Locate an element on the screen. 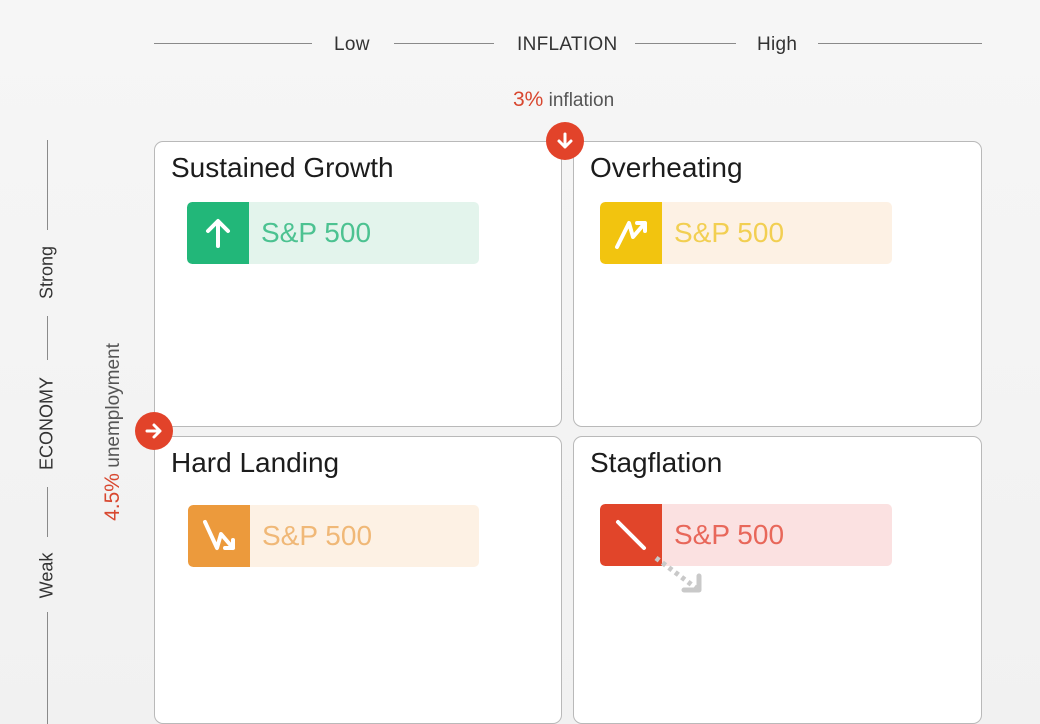 The height and width of the screenshot is (724, 1040). inflation-threshold-marker is located at coordinates (565, 141).